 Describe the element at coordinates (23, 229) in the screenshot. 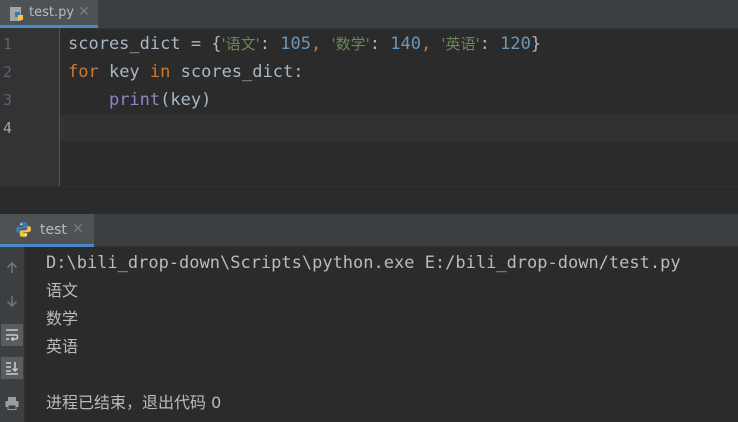

I see `python-run-icon` at that location.